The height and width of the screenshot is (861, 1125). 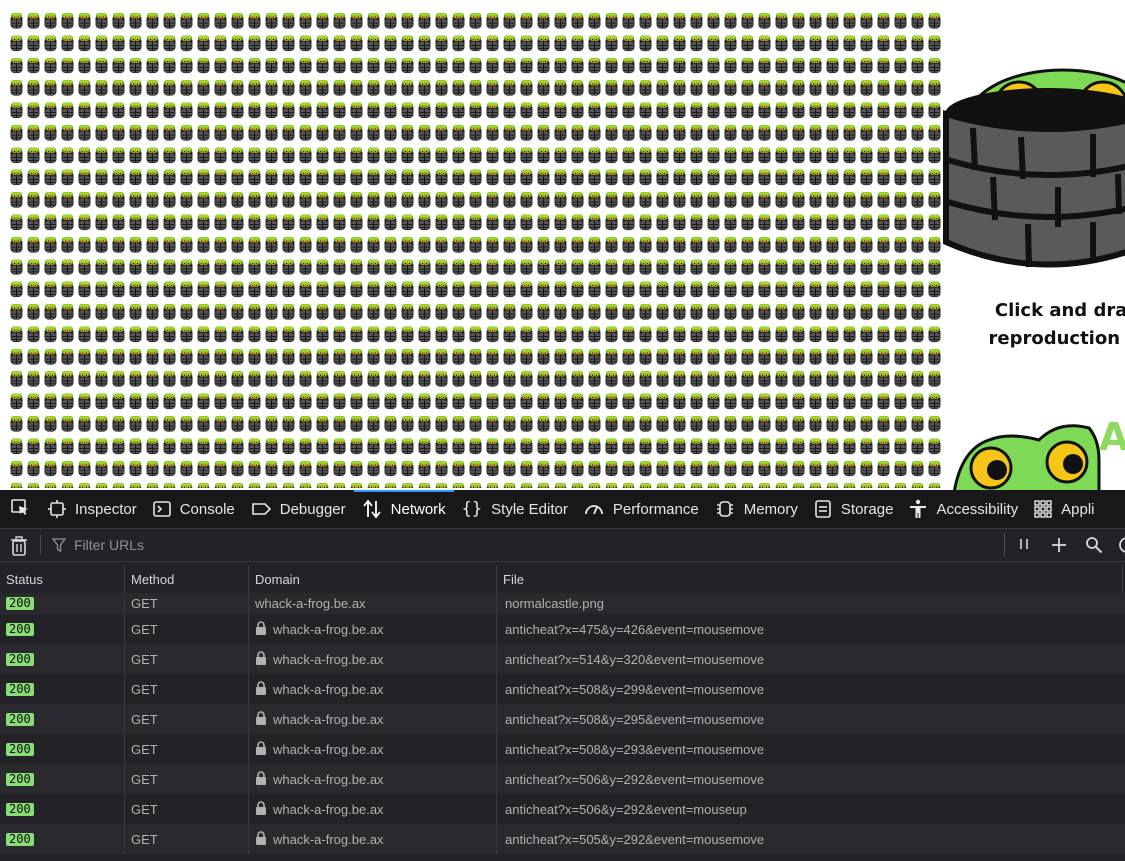 I want to click on block-requests-button, so click(x=1121, y=546).